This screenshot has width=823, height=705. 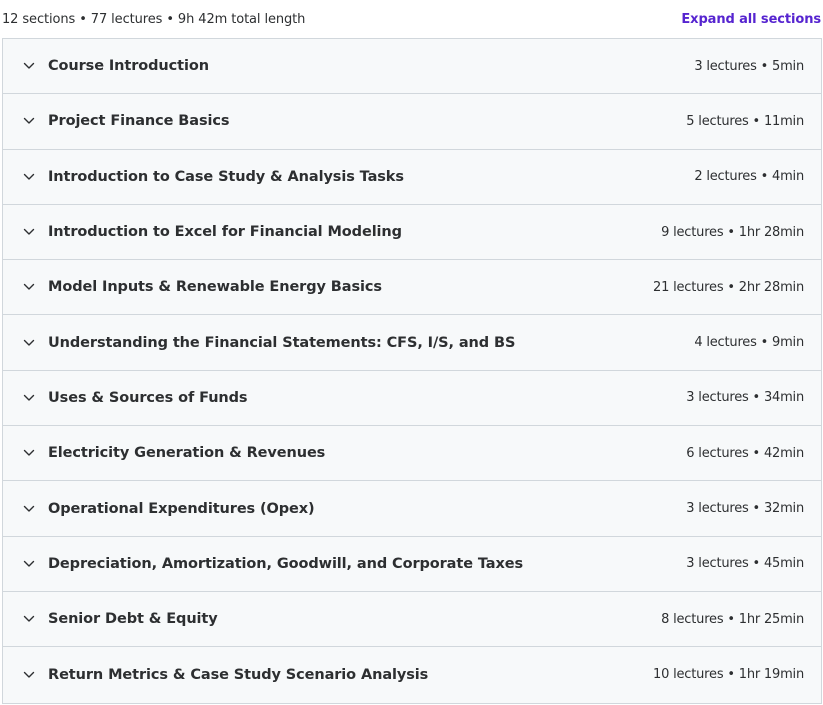 What do you see at coordinates (187, 453) in the screenshot?
I see `section-title: Electricity Generation & Revenues` at bounding box center [187, 453].